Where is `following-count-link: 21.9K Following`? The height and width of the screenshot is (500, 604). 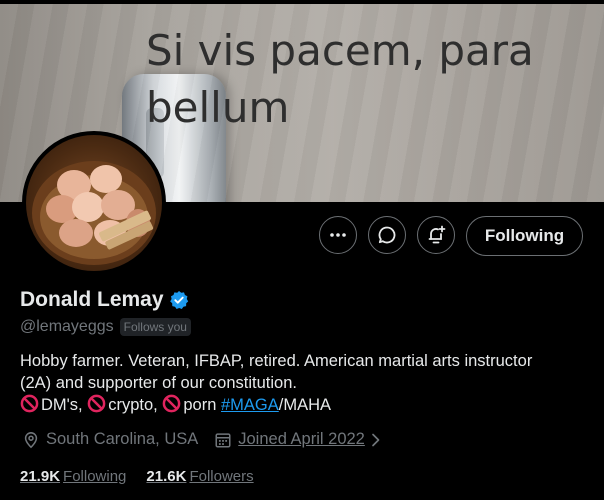 following-count-link: 21.9K Following is located at coordinates (73, 476).